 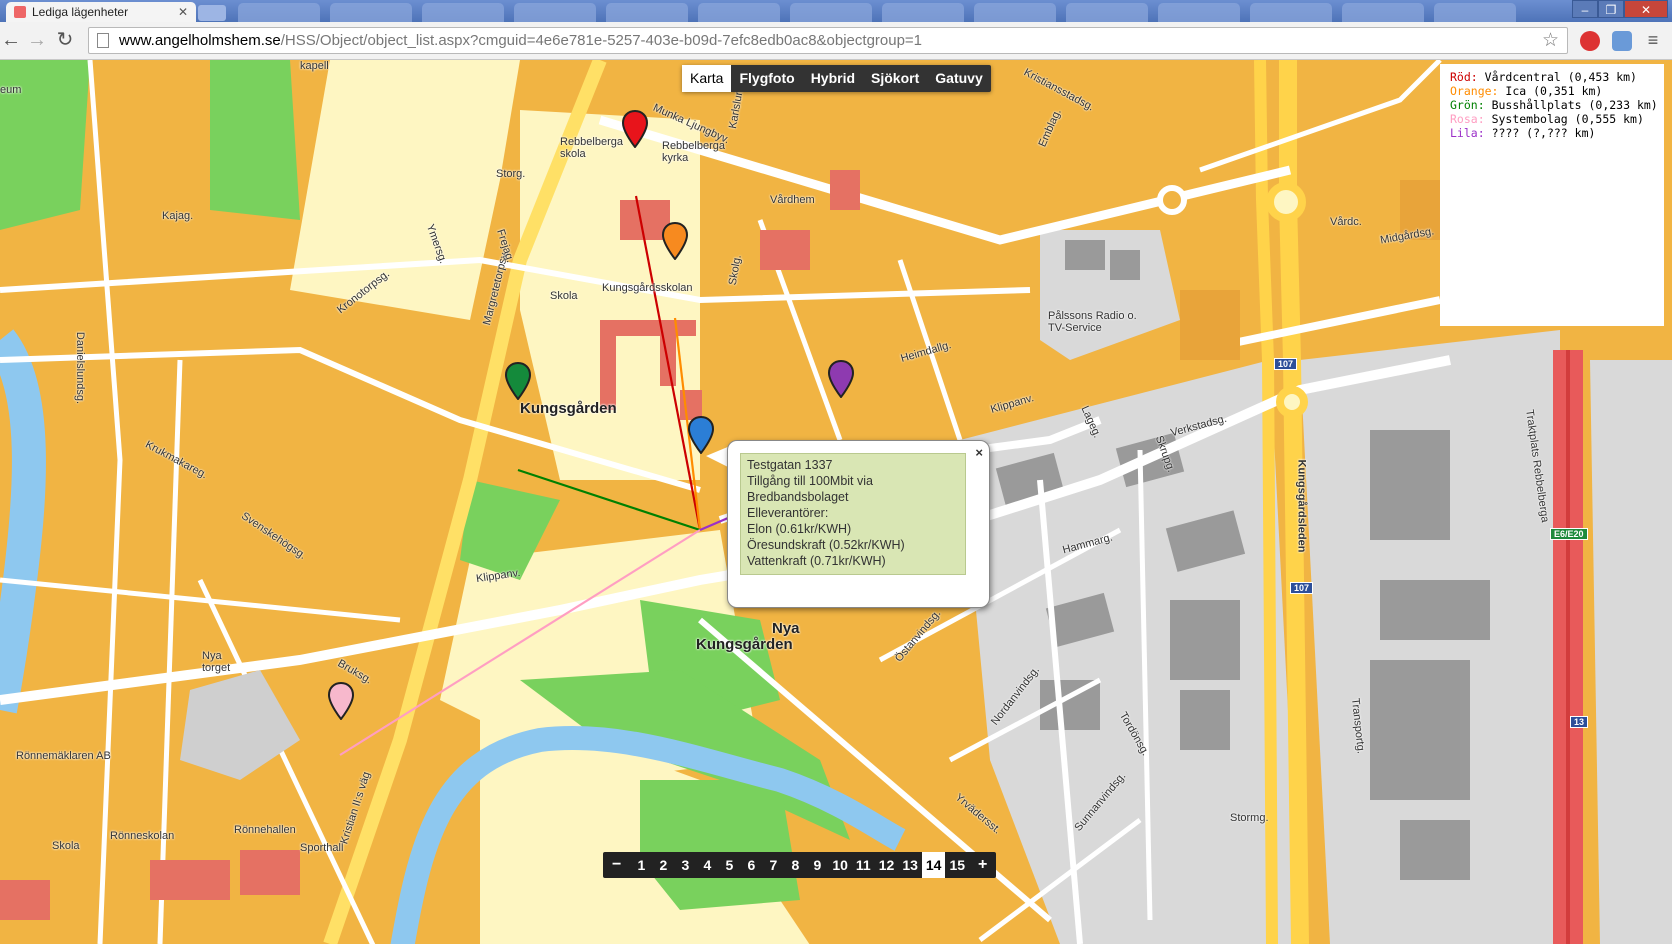 I want to click on zoom-level-button: 6, so click(x=751, y=865).